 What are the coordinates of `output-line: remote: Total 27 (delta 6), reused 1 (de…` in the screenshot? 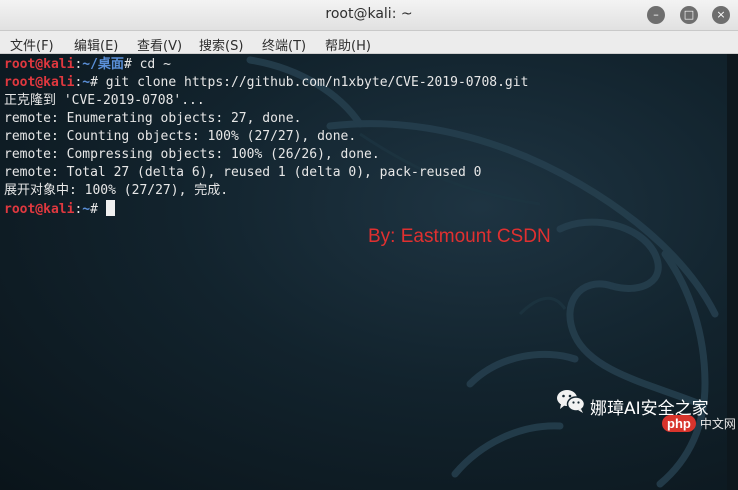 It's located at (243, 172).